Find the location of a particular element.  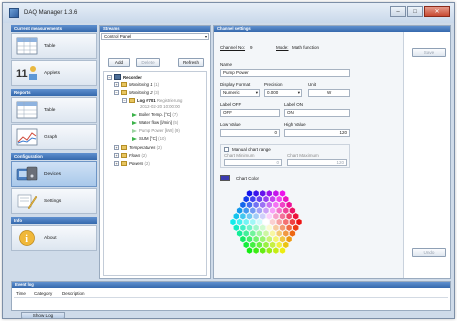

nav-devices: Devices is located at coordinates (54, 174).